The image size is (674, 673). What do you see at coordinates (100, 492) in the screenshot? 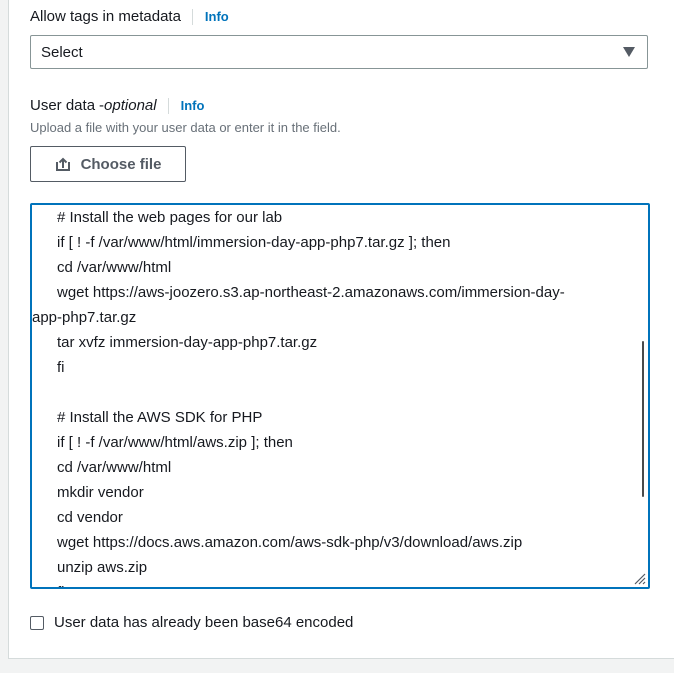
I see `code-line: mkdir vendor` at bounding box center [100, 492].